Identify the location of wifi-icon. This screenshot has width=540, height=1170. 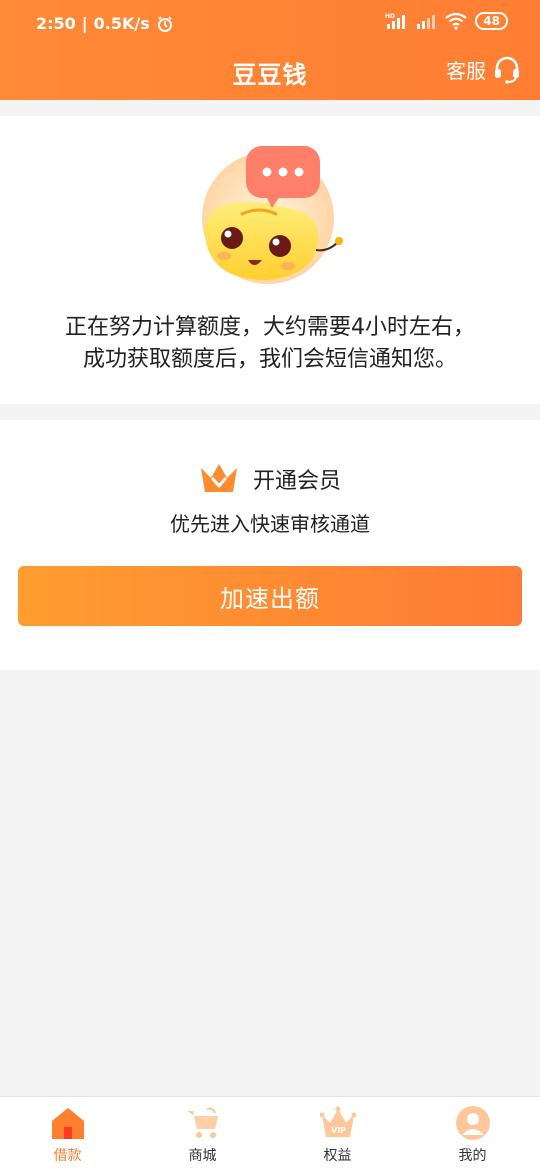
(456, 21).